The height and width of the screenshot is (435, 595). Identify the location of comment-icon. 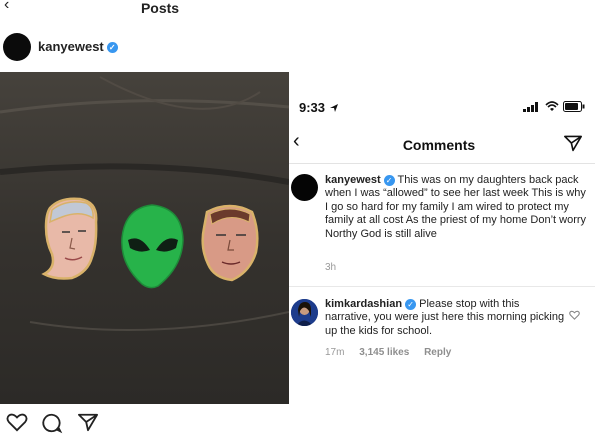
(52, 423).